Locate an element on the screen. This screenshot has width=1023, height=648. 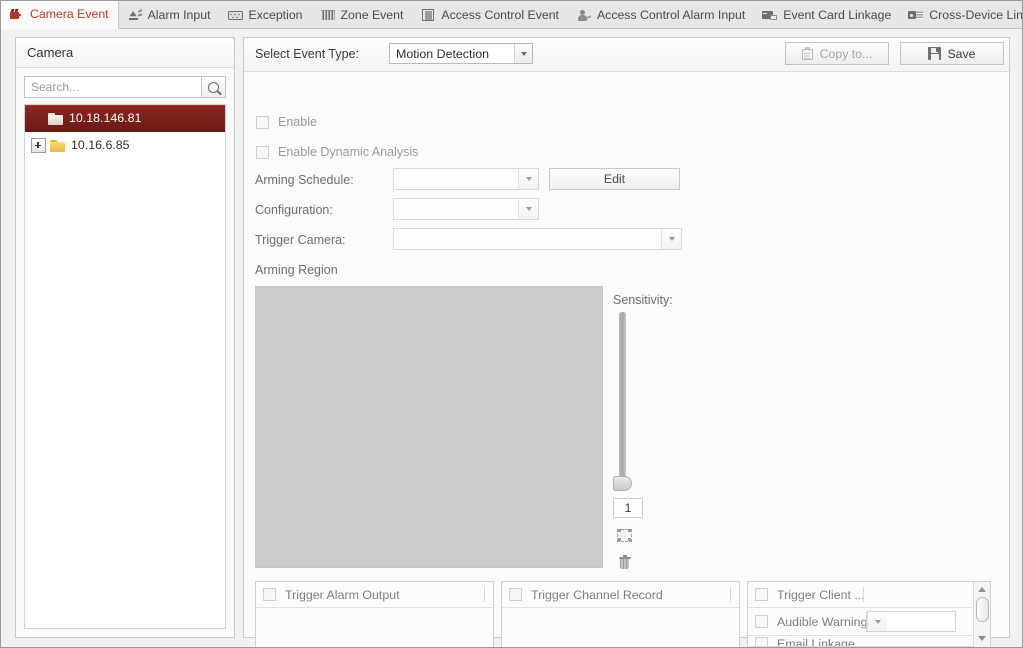
event-type-value: Motion Detection is located at coordinates (442, 53).